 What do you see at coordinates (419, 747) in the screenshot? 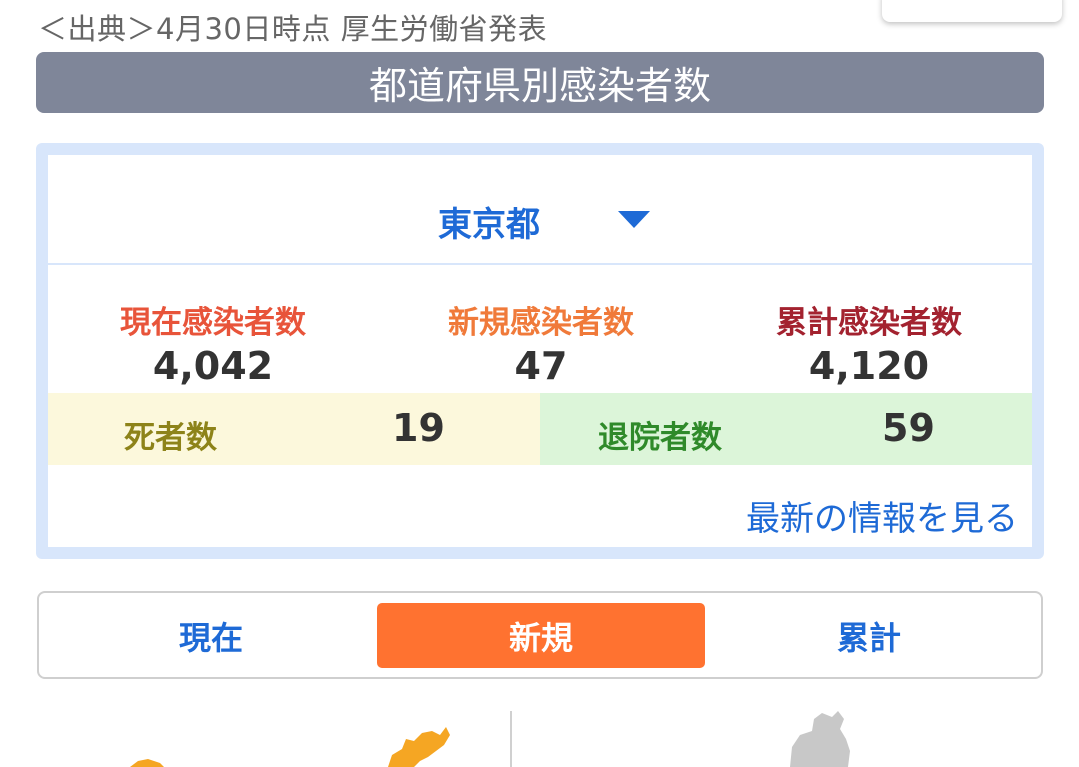
I see `map-region-chugoku` at bounding box center [419, 747].